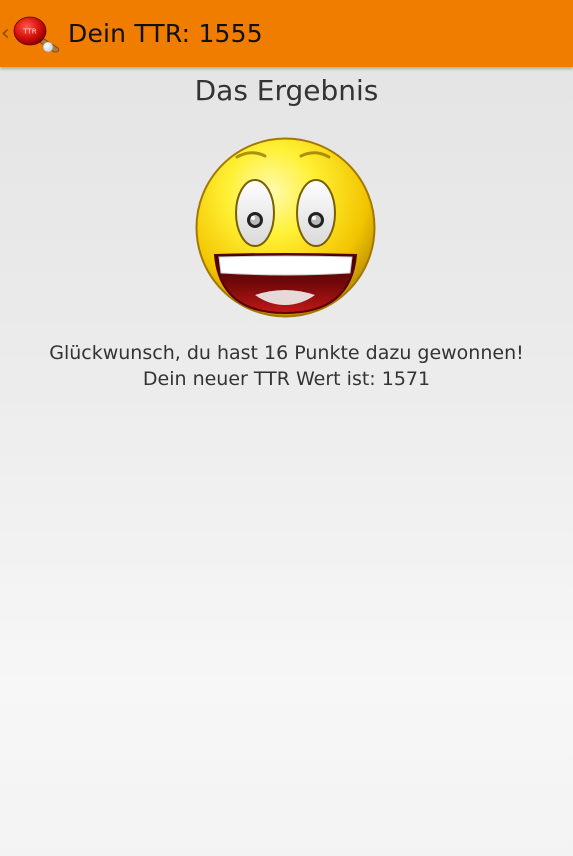 This screenshot has width=573, height=856. I want to click on happy-smiley-icon, so click(285, 227).